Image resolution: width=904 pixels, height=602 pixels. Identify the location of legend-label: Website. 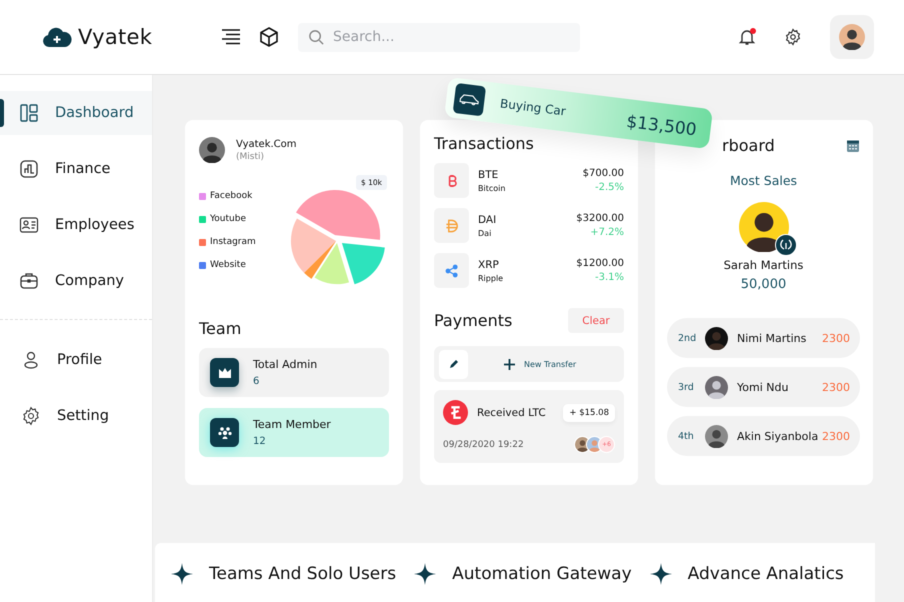
(228, 265).